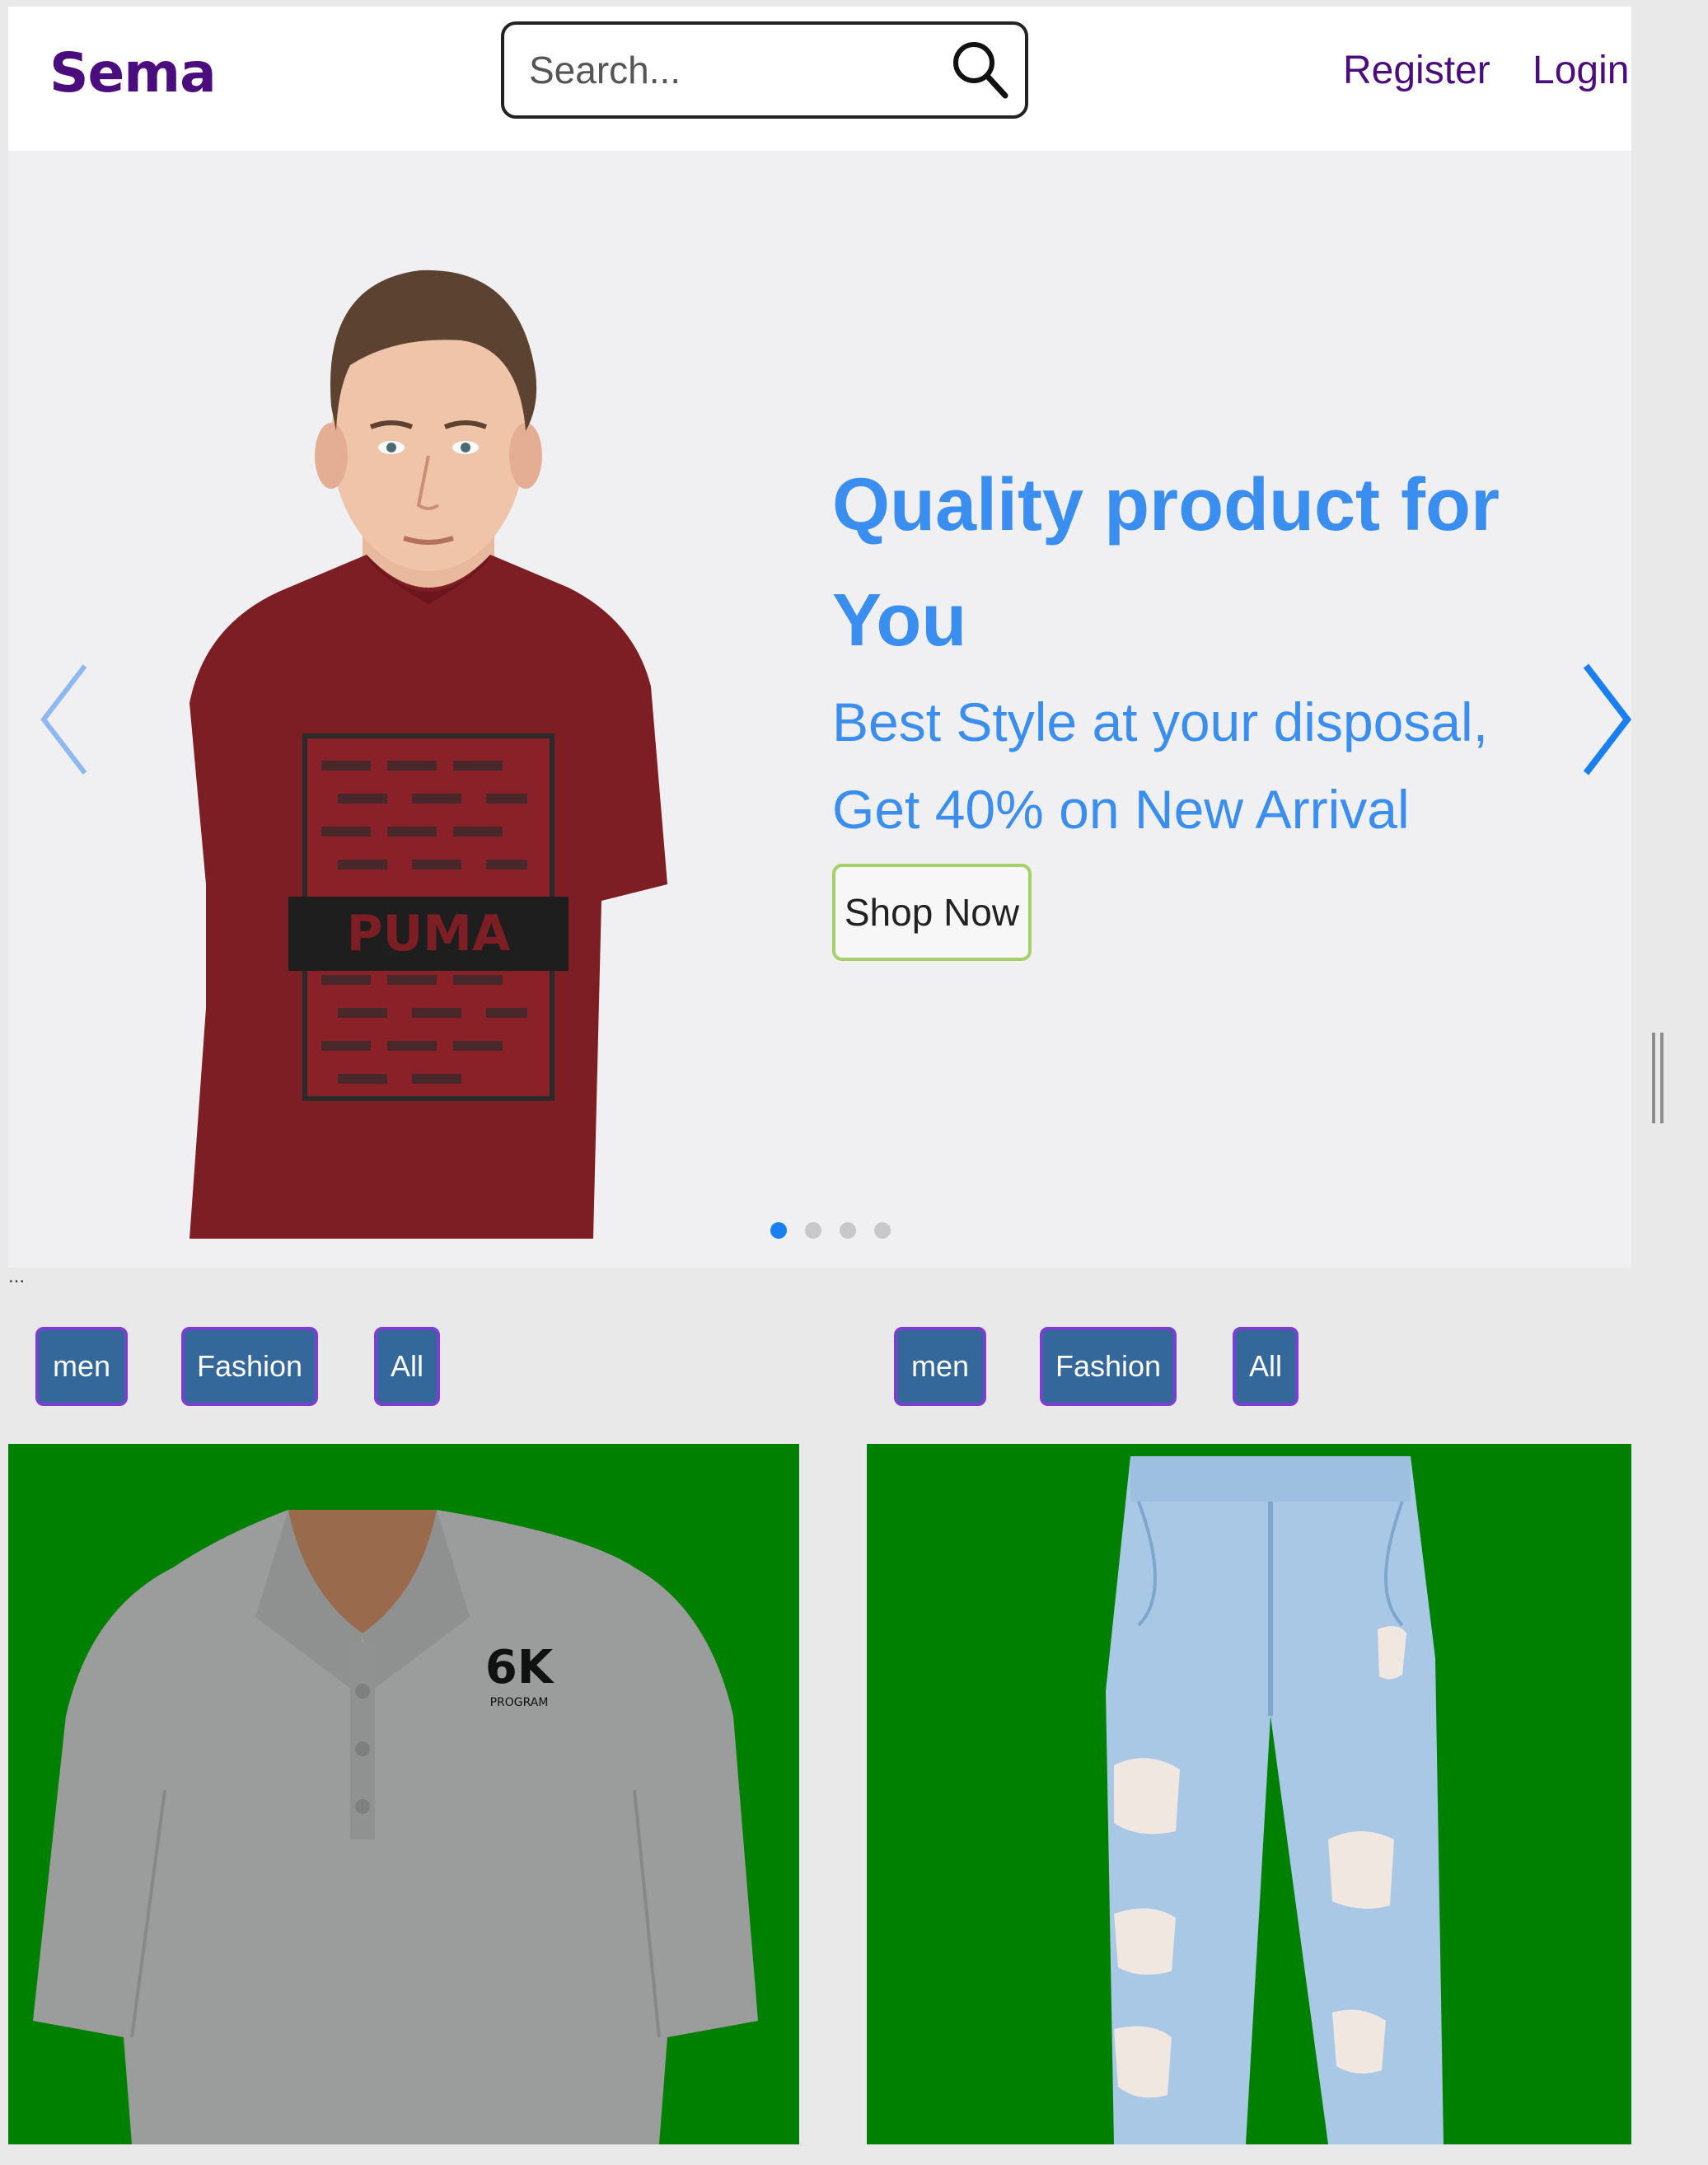 Image resolution: width=1708 pixels, height=2165 pixels. I want to click on header: Sema Register Login, so click(819, 79).